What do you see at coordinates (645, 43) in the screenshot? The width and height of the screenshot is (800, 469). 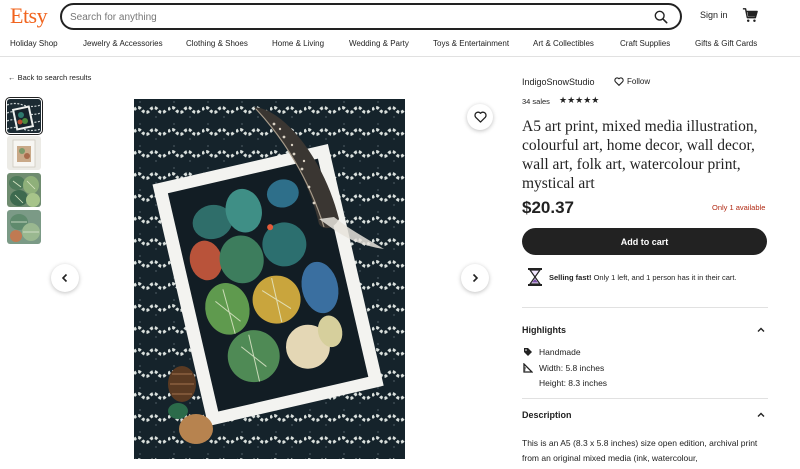 I see `nav-item-craft: Craft Supplies` at bounding box center [645, 43].